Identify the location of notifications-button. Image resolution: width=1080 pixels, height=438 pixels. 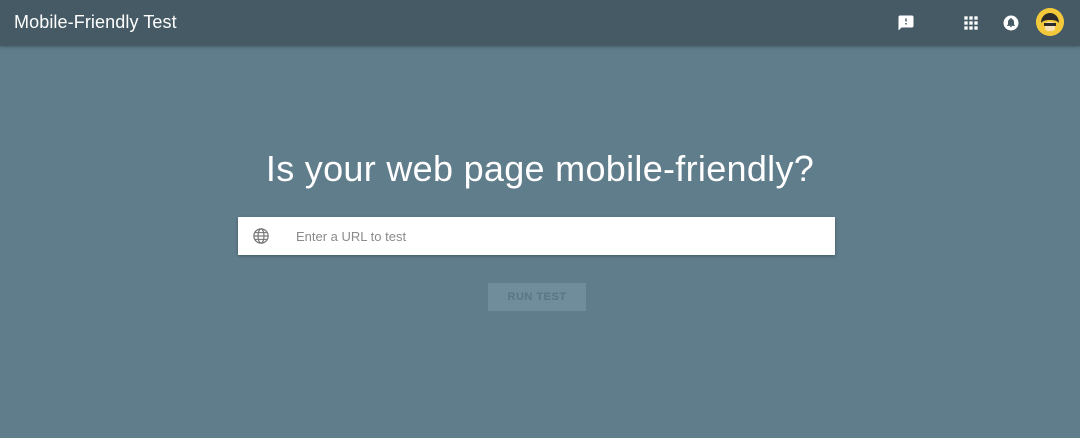
(1011, 23).